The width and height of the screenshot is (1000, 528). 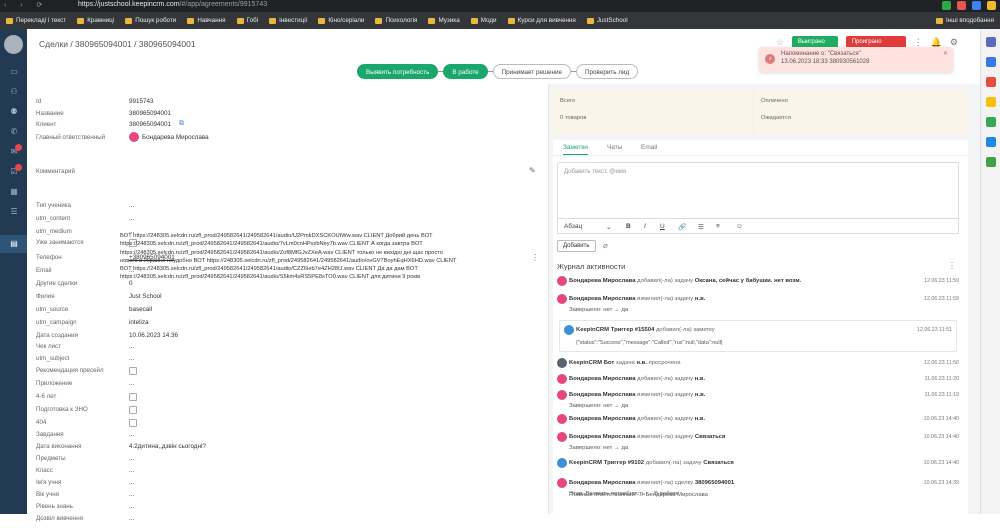 What do you see at coordinates (941, 483) in the screenshot?
I see `entry-date: 10.06.23 14:39` at bounding box center [941, 483].